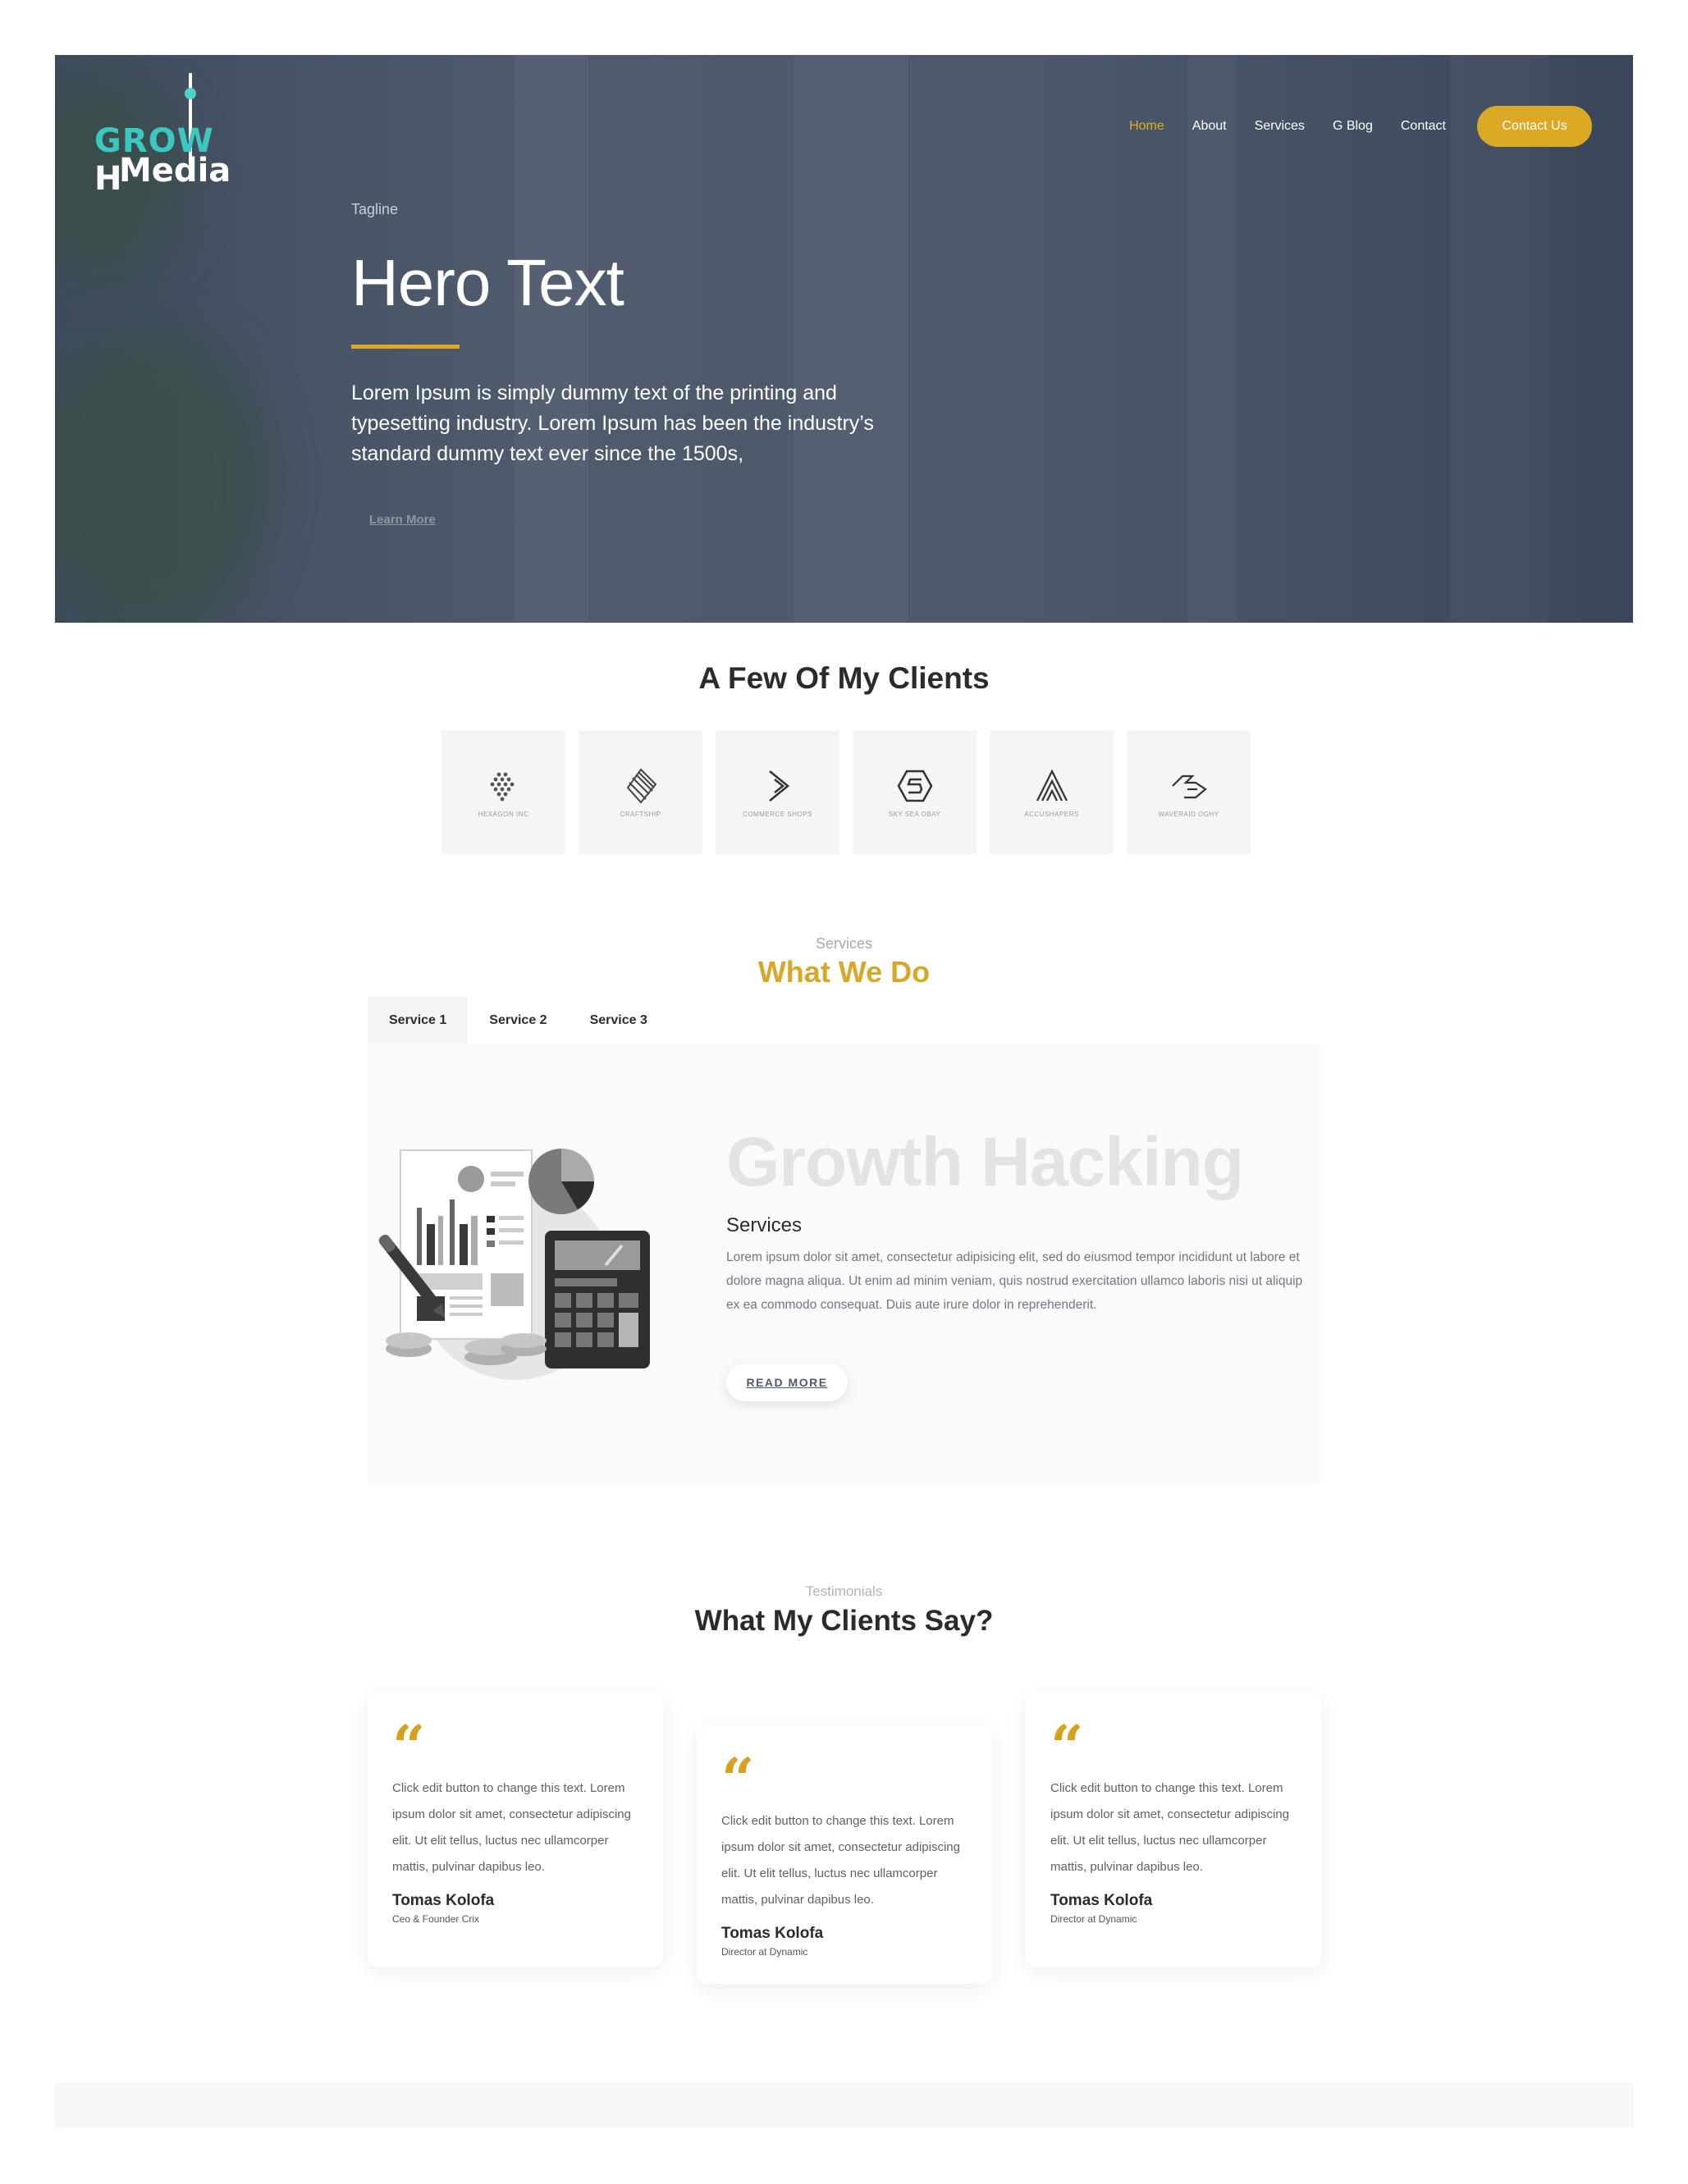 The height and width of the screenshot is (2184, 1688). Describe the element at coordinates (619, 1021) in the screenshot. I see `tab-service-3: Service 3` at that location.